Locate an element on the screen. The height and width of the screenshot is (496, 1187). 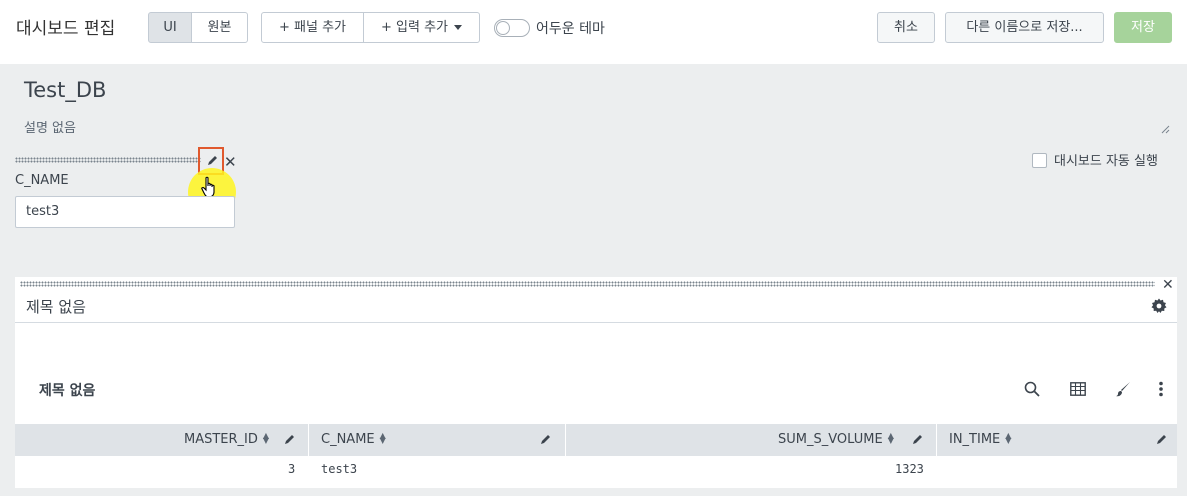
cell-sum-s-volume: 1323 is located at coordinates (909, 469).